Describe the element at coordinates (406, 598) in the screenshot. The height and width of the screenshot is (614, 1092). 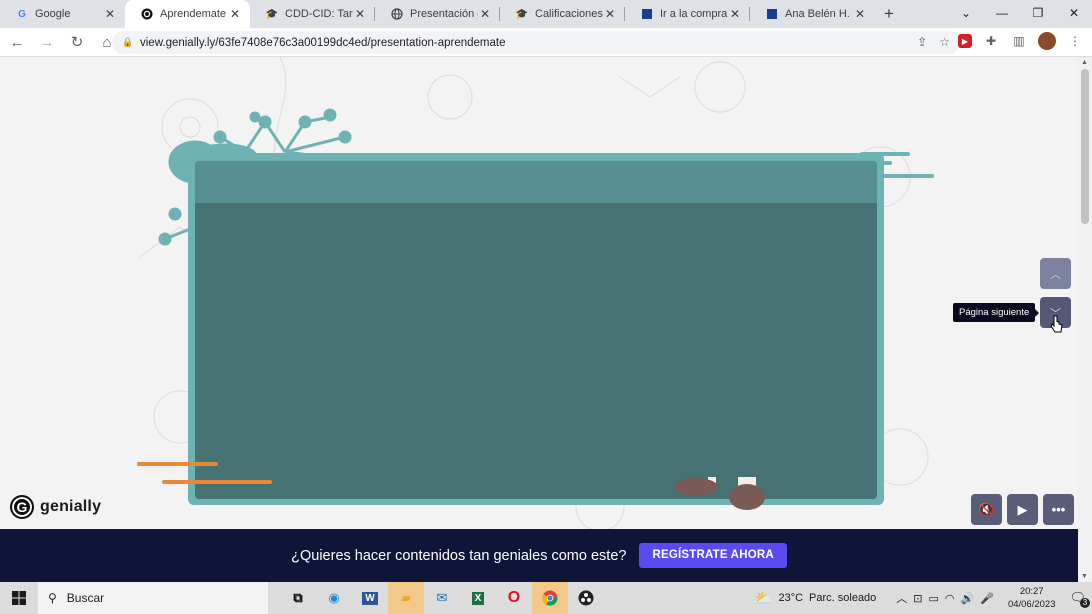
I see `file-explorer-icon: ▰` at that location.